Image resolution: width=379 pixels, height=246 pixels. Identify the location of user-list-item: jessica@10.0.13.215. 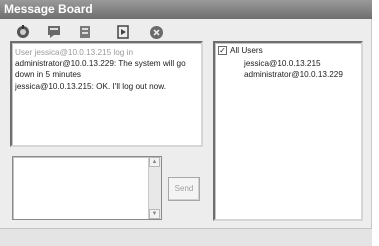
(282, 63).